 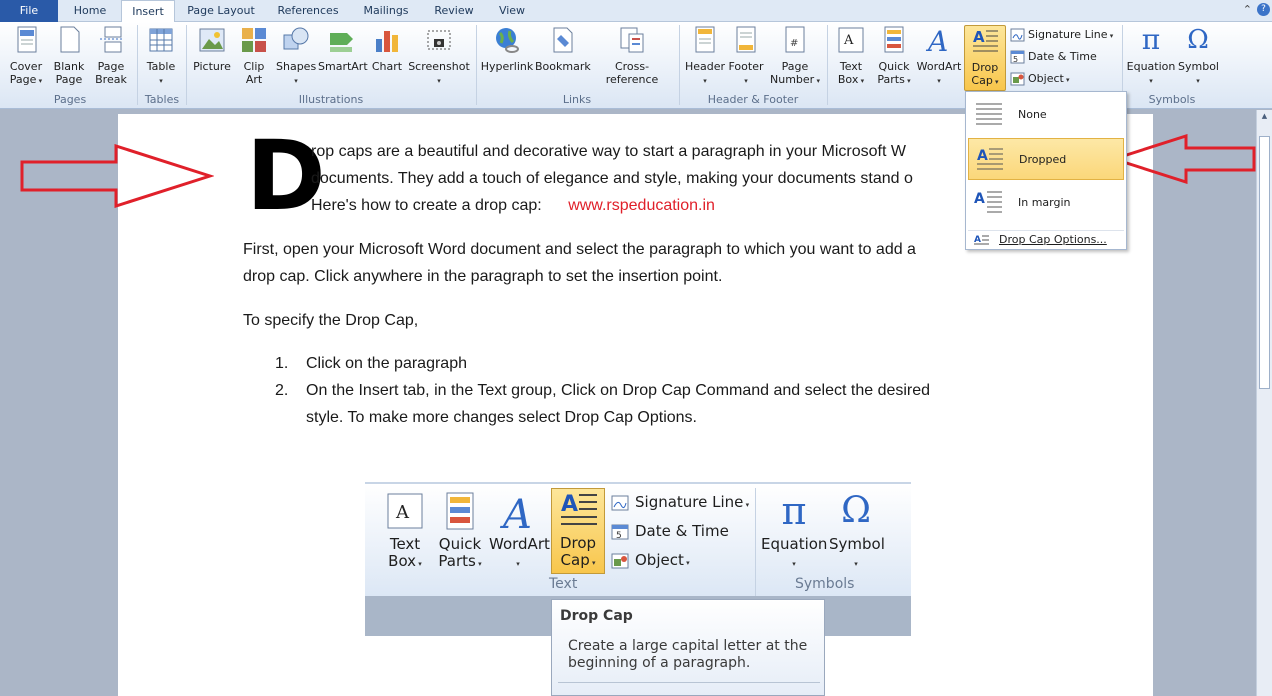 What do you see at coordinates (851, 58) in the screenshot?
I see `text-box-button: A Text Box ▾` at bounding box center [851, 58].